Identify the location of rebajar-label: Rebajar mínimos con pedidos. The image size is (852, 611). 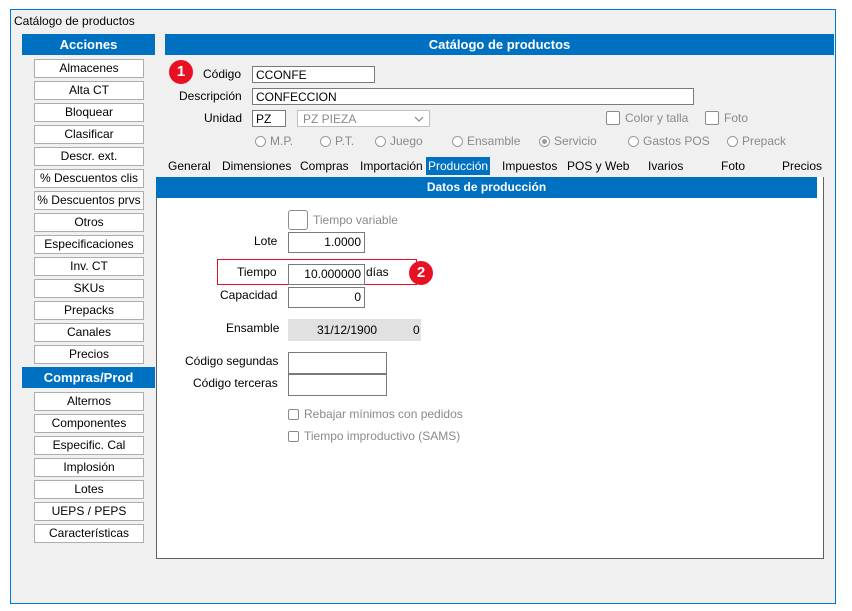
(383, 414).